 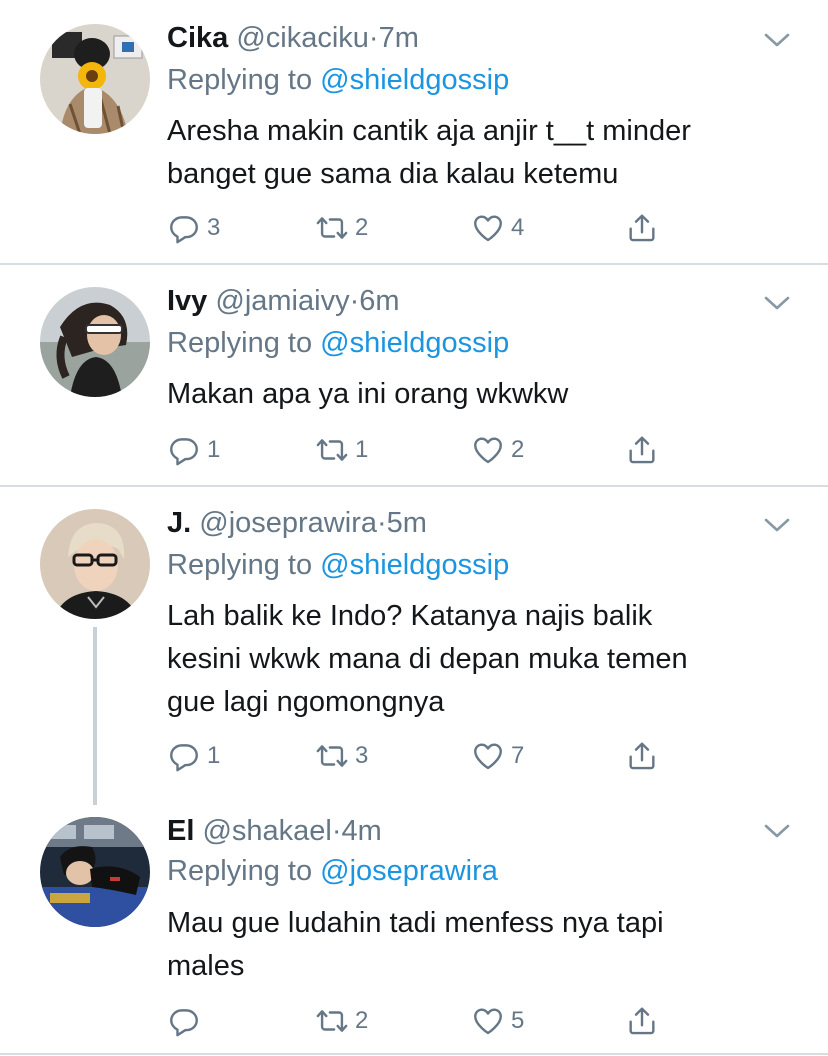 What do you see at coordinates (518, 449) in the screenshot?
I see `like-count: 2` at bounding box center [518, 449].